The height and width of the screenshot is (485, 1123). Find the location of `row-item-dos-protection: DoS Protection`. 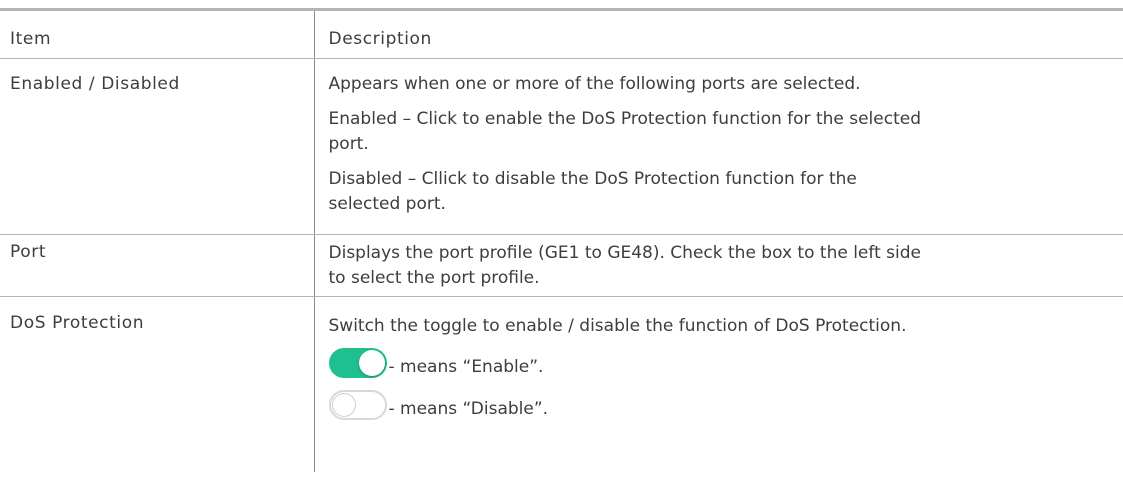

row-item-dos-protection: DoS Protection is located at coordinates (77, 323).